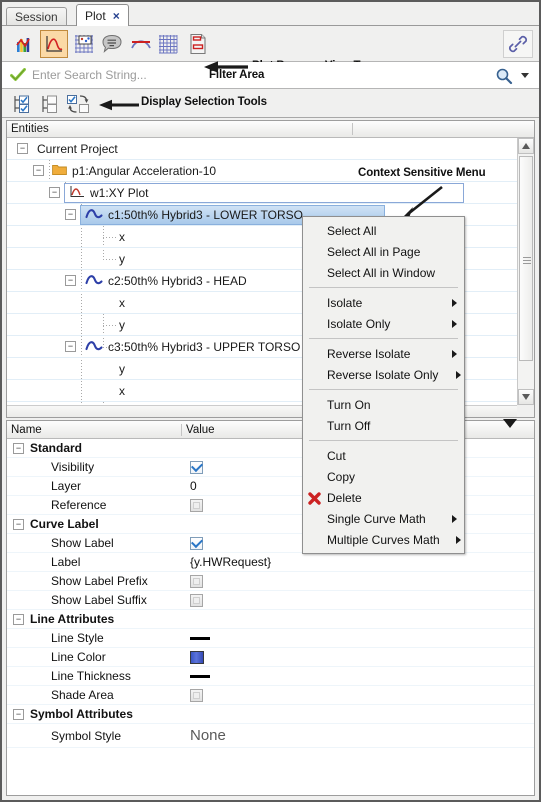  I want to click on properties-header-name: Name, so click(94, 429).